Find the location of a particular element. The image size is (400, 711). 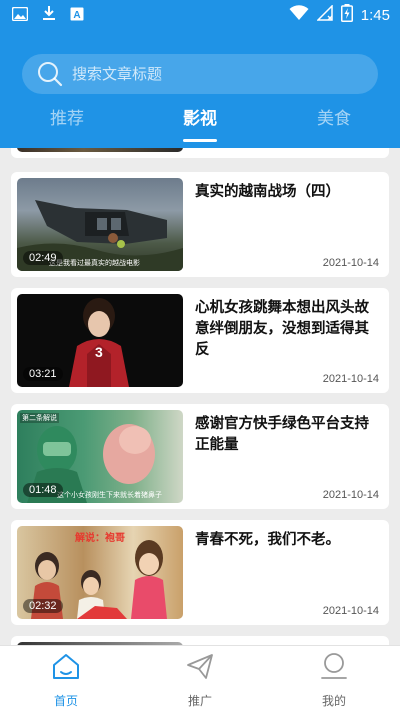

status-time: 1:45 is located at coordinates (375, 15).